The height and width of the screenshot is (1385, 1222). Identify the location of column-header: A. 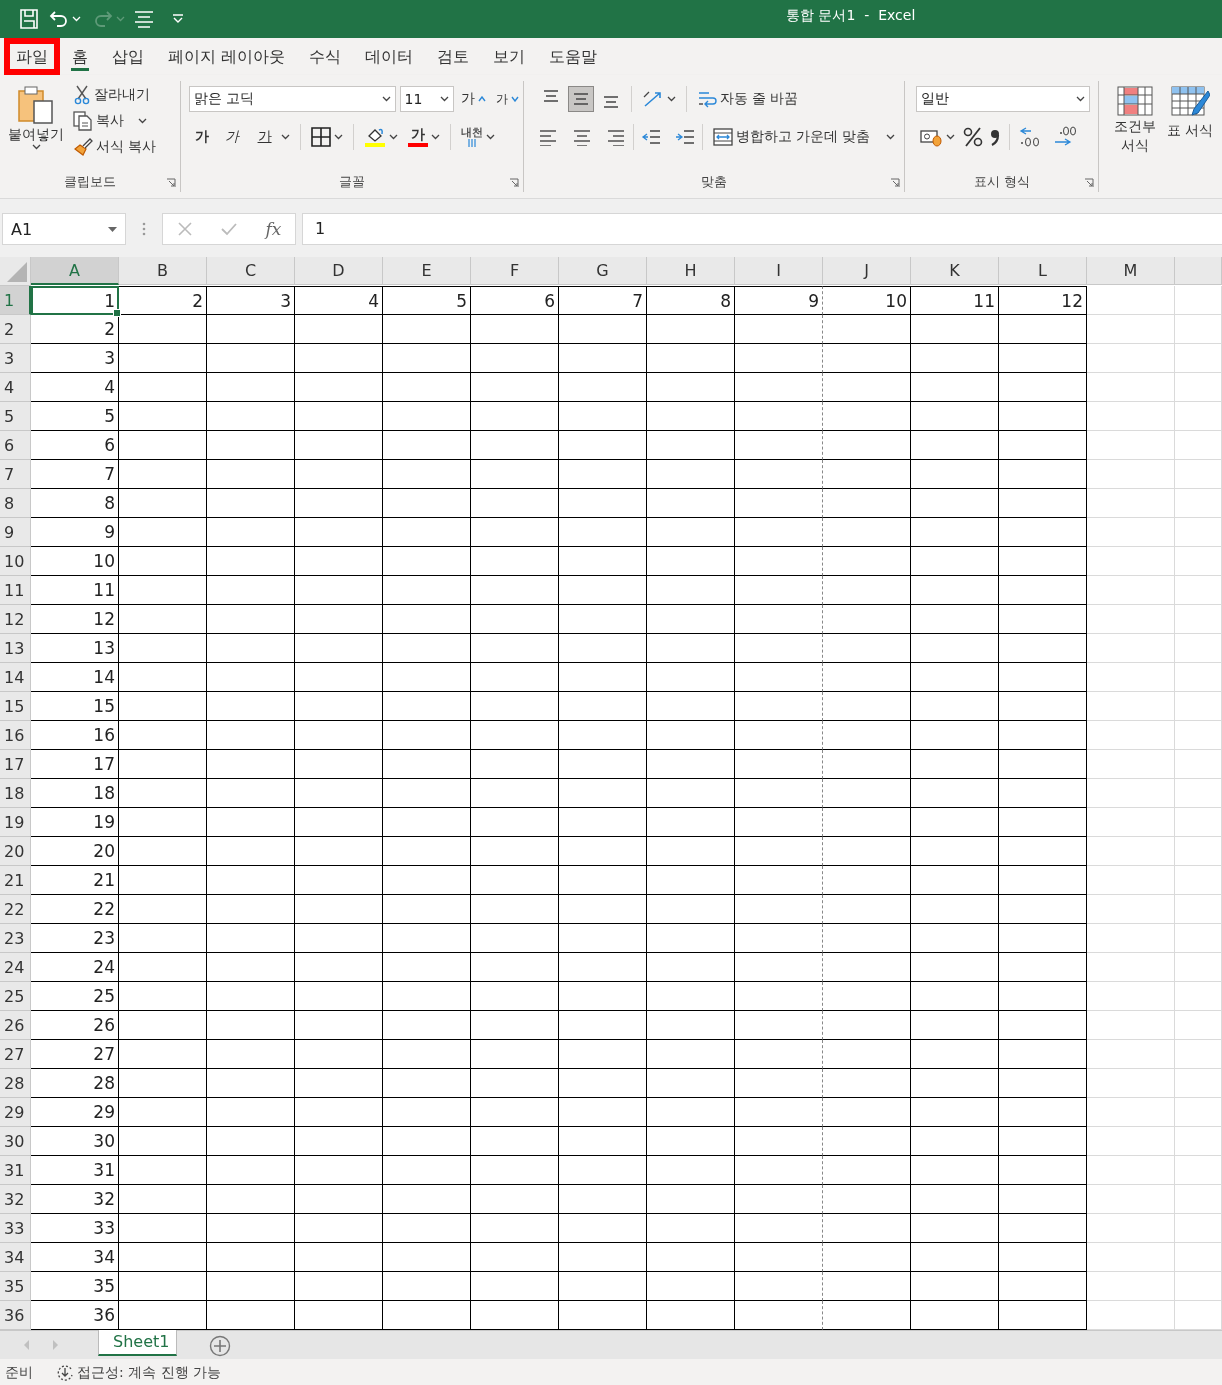
(75, 271).